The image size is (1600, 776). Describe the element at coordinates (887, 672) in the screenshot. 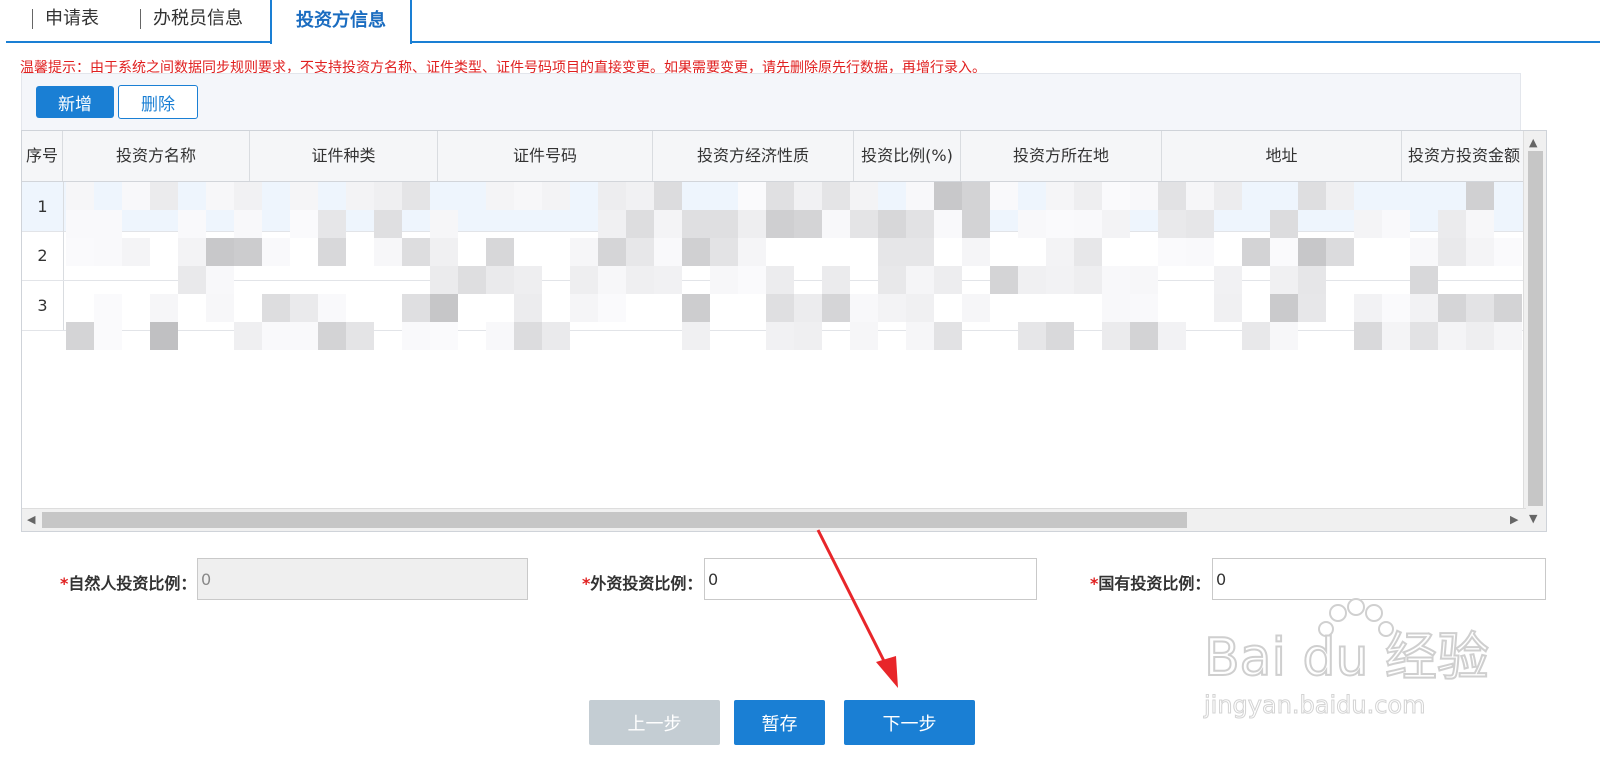

I see `arrow-head` at that location.